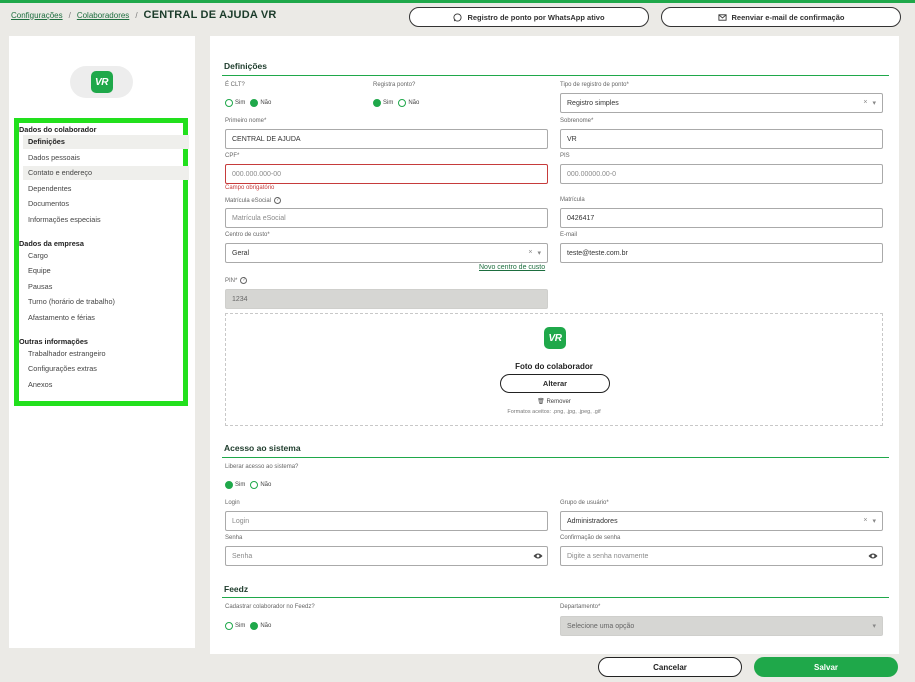 This screenshot has width=915, height=682. I want to click on sidebar-item-turno: Turno (horário de trabalho), so click(106, 302).